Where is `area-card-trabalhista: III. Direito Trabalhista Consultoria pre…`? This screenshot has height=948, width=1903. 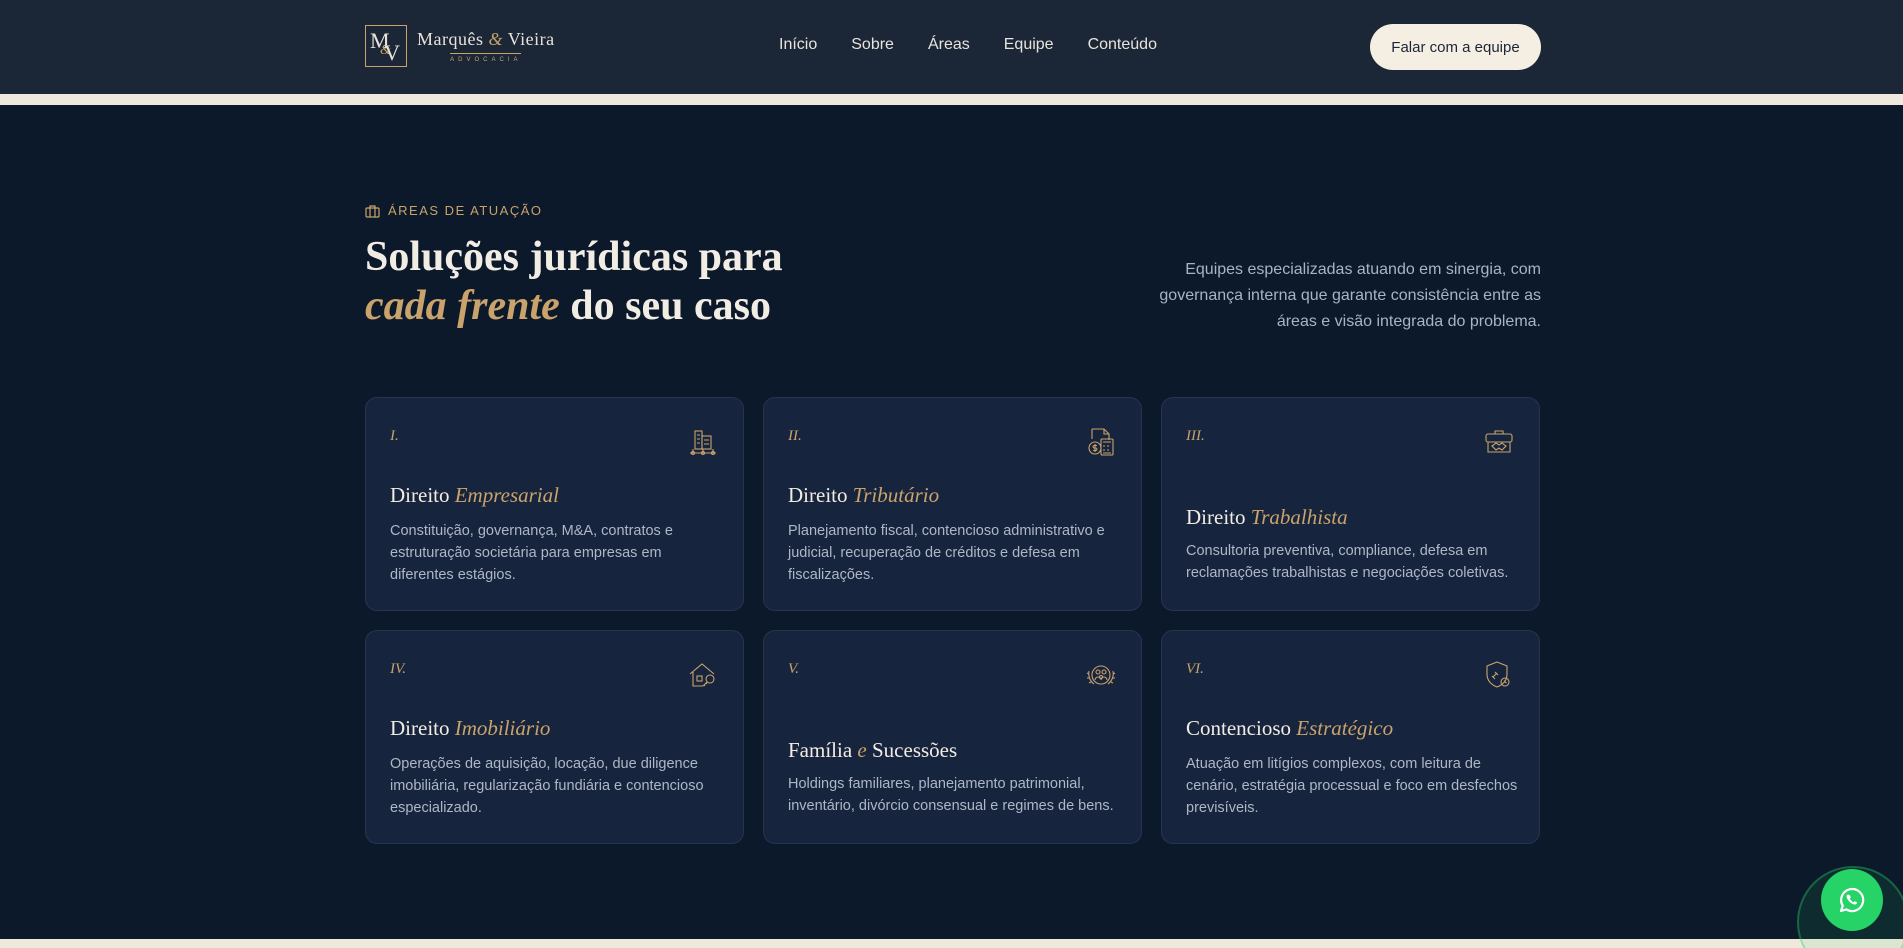 area-card-trabalhista: III. Direito Trabalhista Consultoria pre… is located at coordinates (1350, 504).